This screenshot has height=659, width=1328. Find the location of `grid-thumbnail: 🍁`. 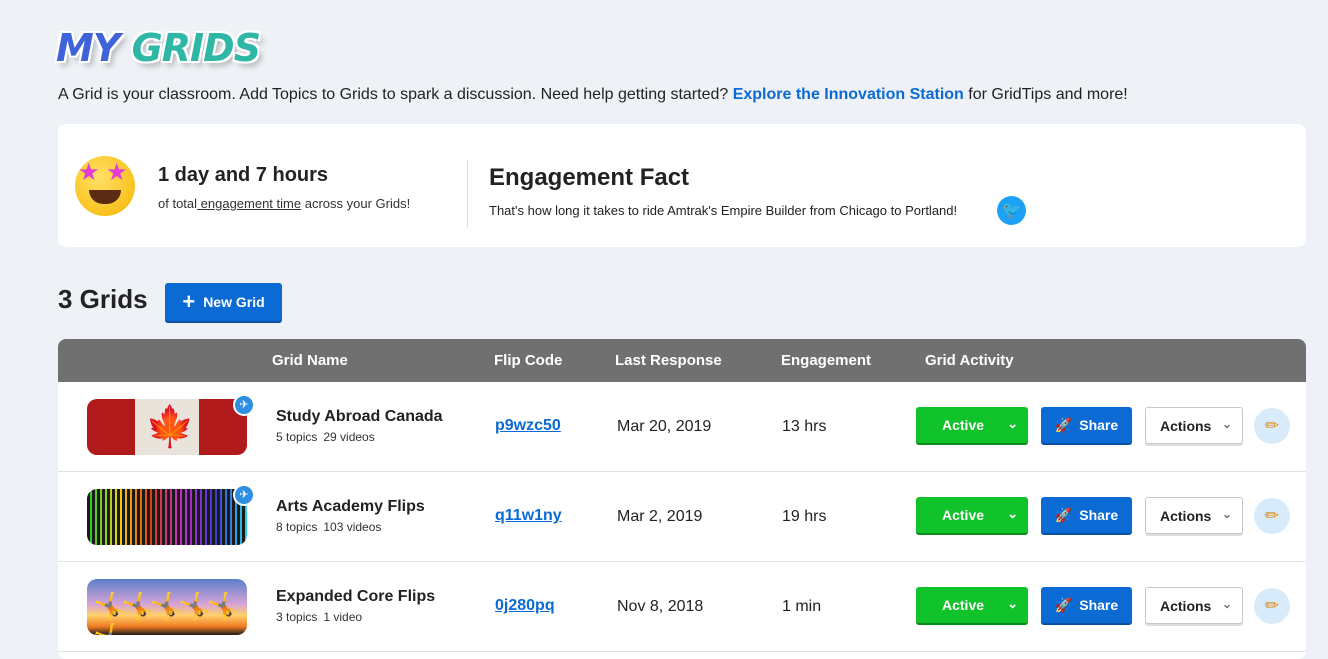

grid-thumbnail: 🍁 is located at coordinates (167, 427).